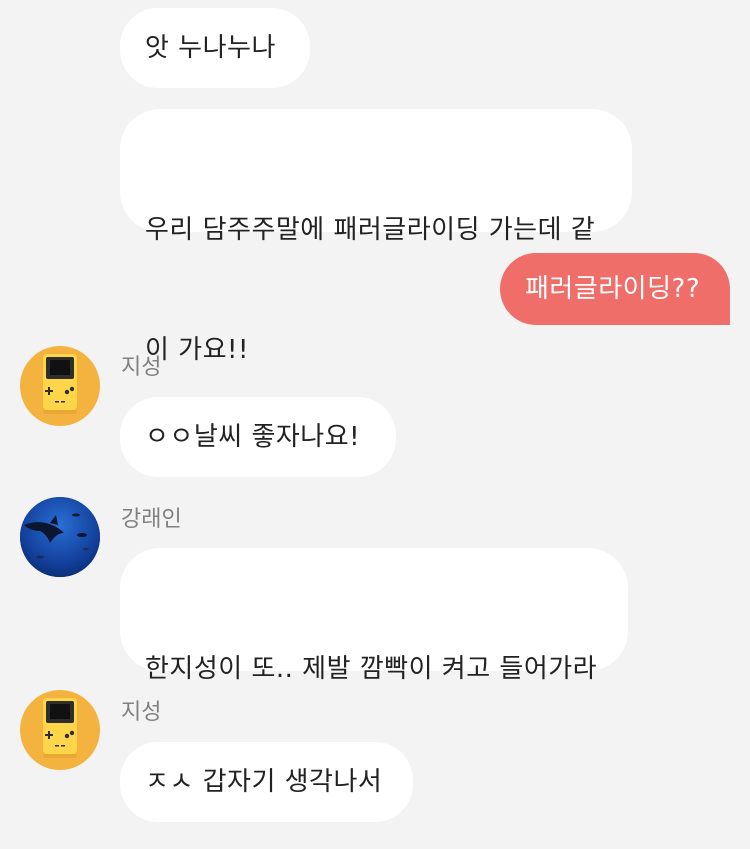 The width and height of the screenshot is (750, 849). What do you see at coordinates (253, 437) in the screenshot?
I see `message-text: ㅇㅇ날씨 좋자나요!` at bounding box center [253, 437].